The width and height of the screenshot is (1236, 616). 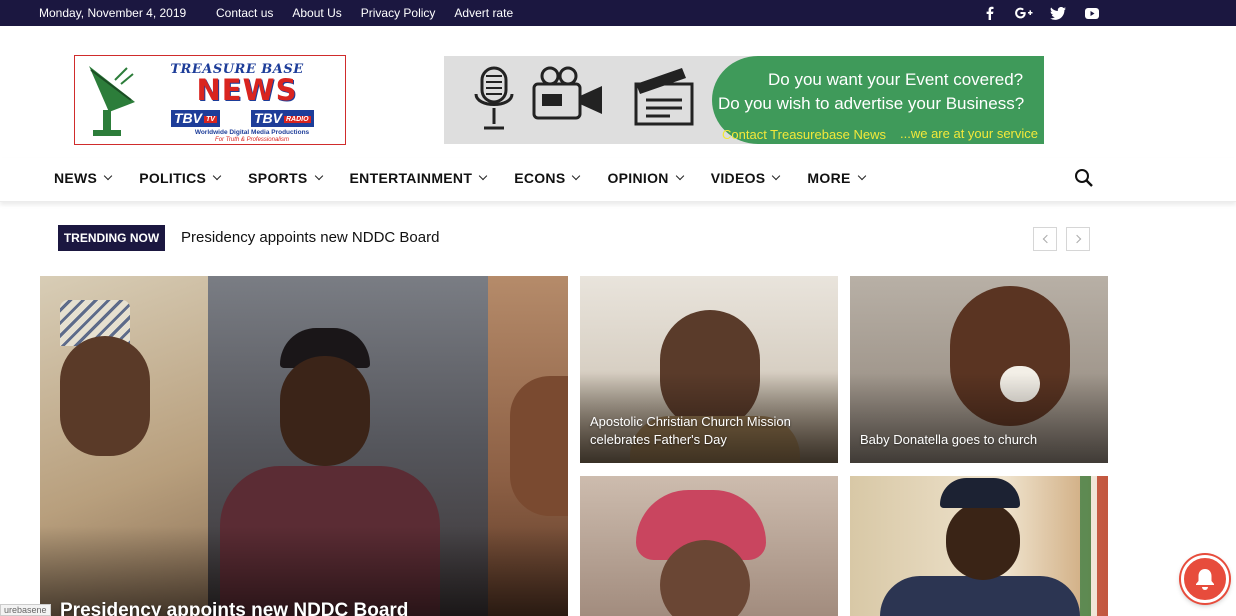 What do you see at coordinates (268, 118) in the screenshot?
I see `logo-radio-label: TBV` at bounding box center [268, 118].